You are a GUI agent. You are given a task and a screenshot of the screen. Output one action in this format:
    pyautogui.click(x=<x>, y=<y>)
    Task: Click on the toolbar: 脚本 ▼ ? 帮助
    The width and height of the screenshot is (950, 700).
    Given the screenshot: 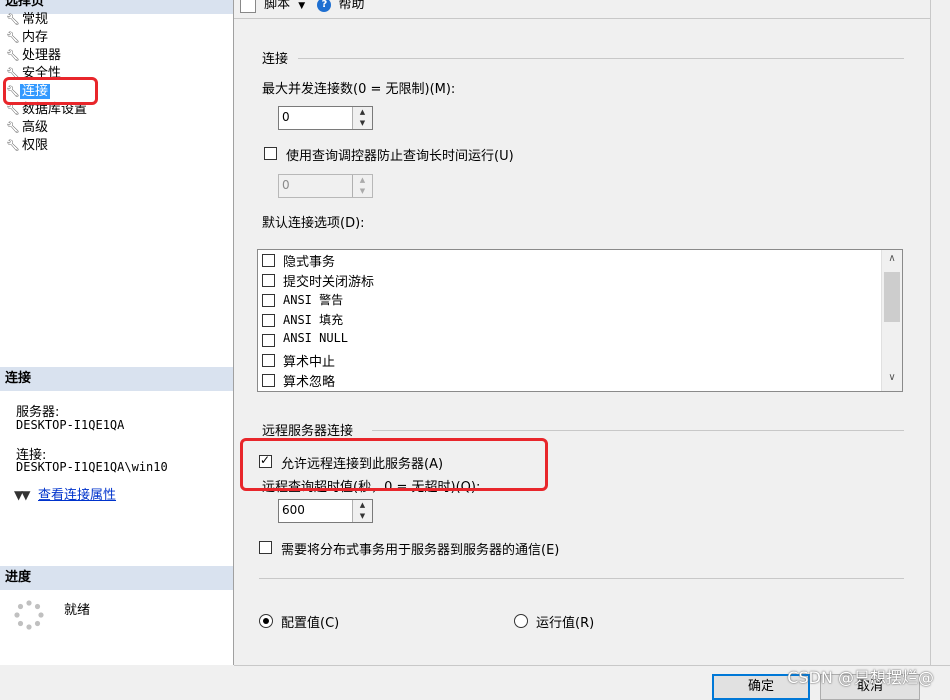 What is the action you would take?
    pyautogui.click(x=302, y=6)
    